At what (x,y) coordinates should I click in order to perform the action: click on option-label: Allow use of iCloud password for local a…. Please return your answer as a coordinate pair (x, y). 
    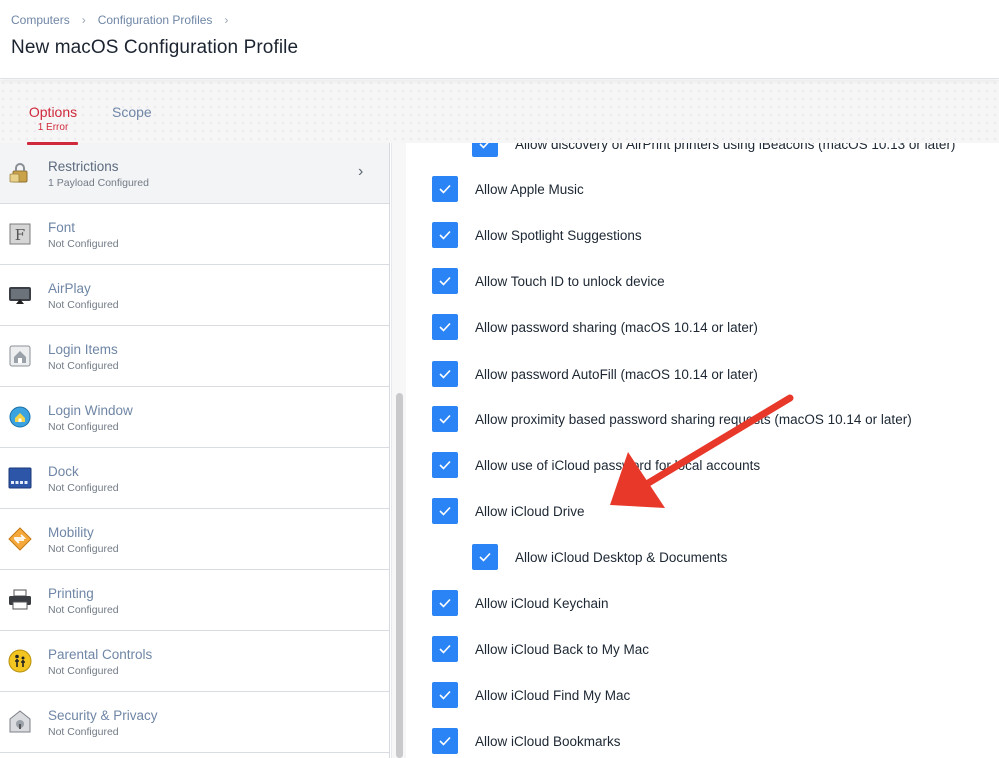
    Looking at the image, I should click on (618, 465).